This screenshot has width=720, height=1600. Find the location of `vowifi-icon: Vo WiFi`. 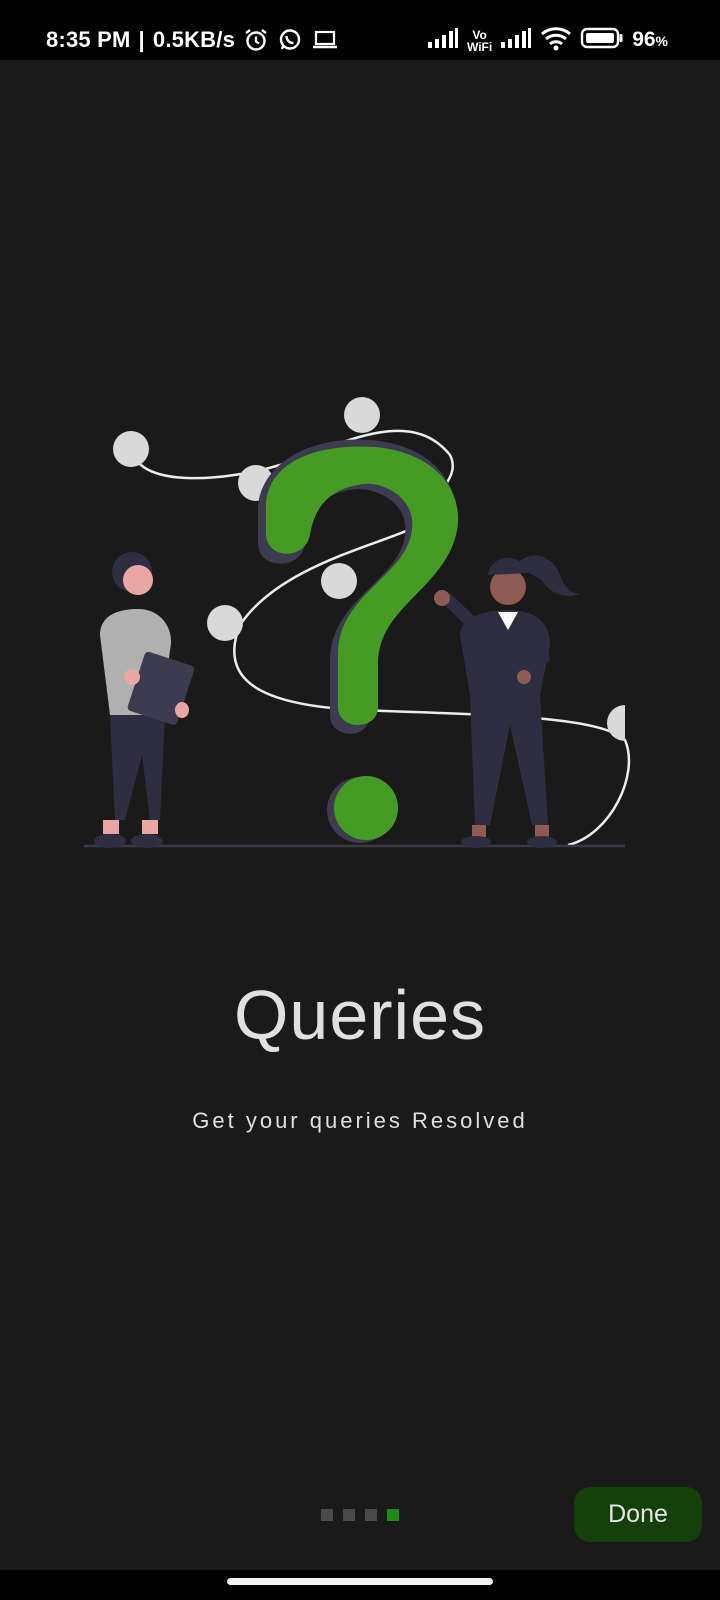

vowifi-icon: Vo WiFi is located at coordinates (479, 41).